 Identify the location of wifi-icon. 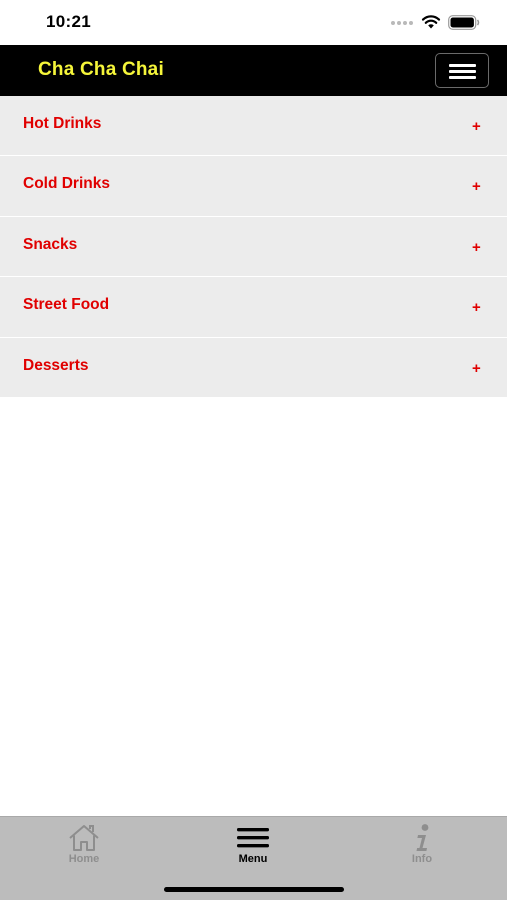
(431, 22).